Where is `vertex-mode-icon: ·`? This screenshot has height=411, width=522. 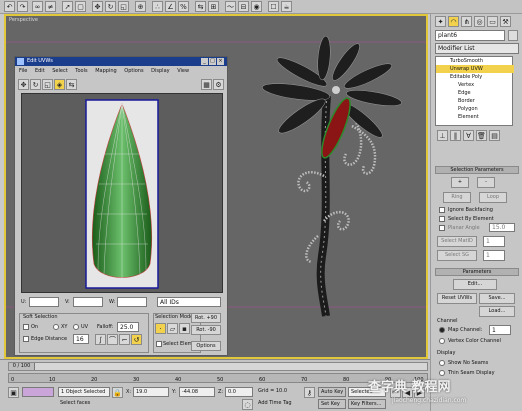 vertex-mode-icon: · is located at coordinates (160, 328).